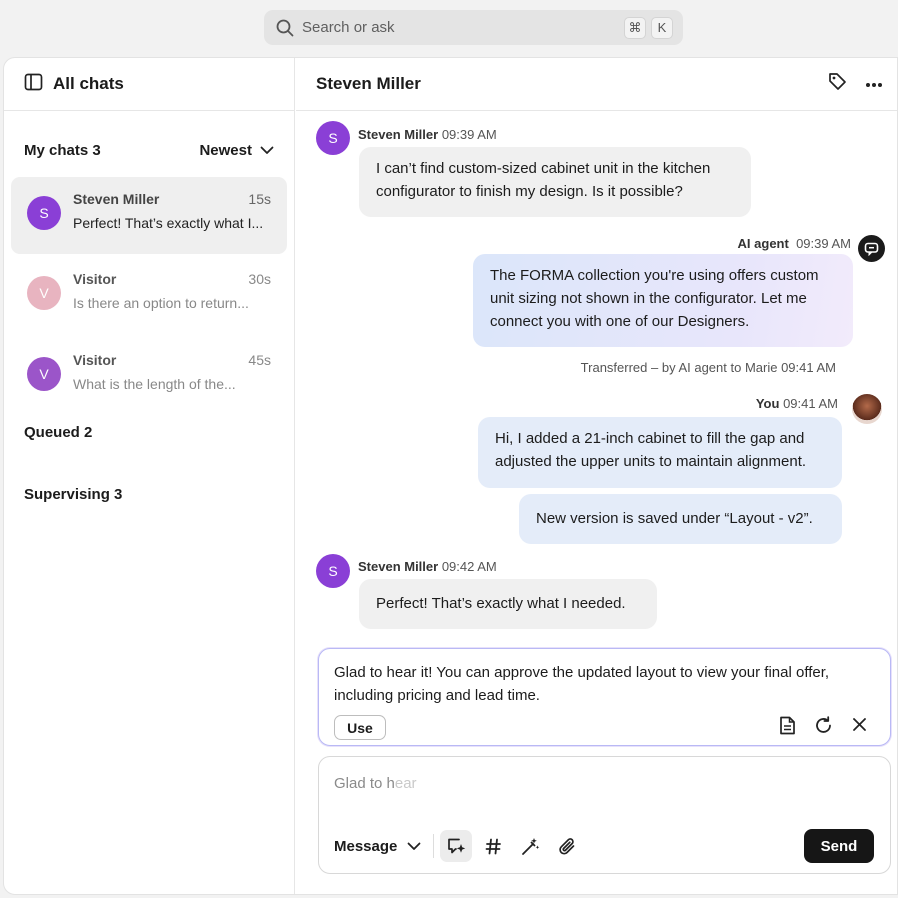 Image resolution: width=898 pixels, height=898 pixels. I want to click on shortcut-k-key: K, so click(662, 27).